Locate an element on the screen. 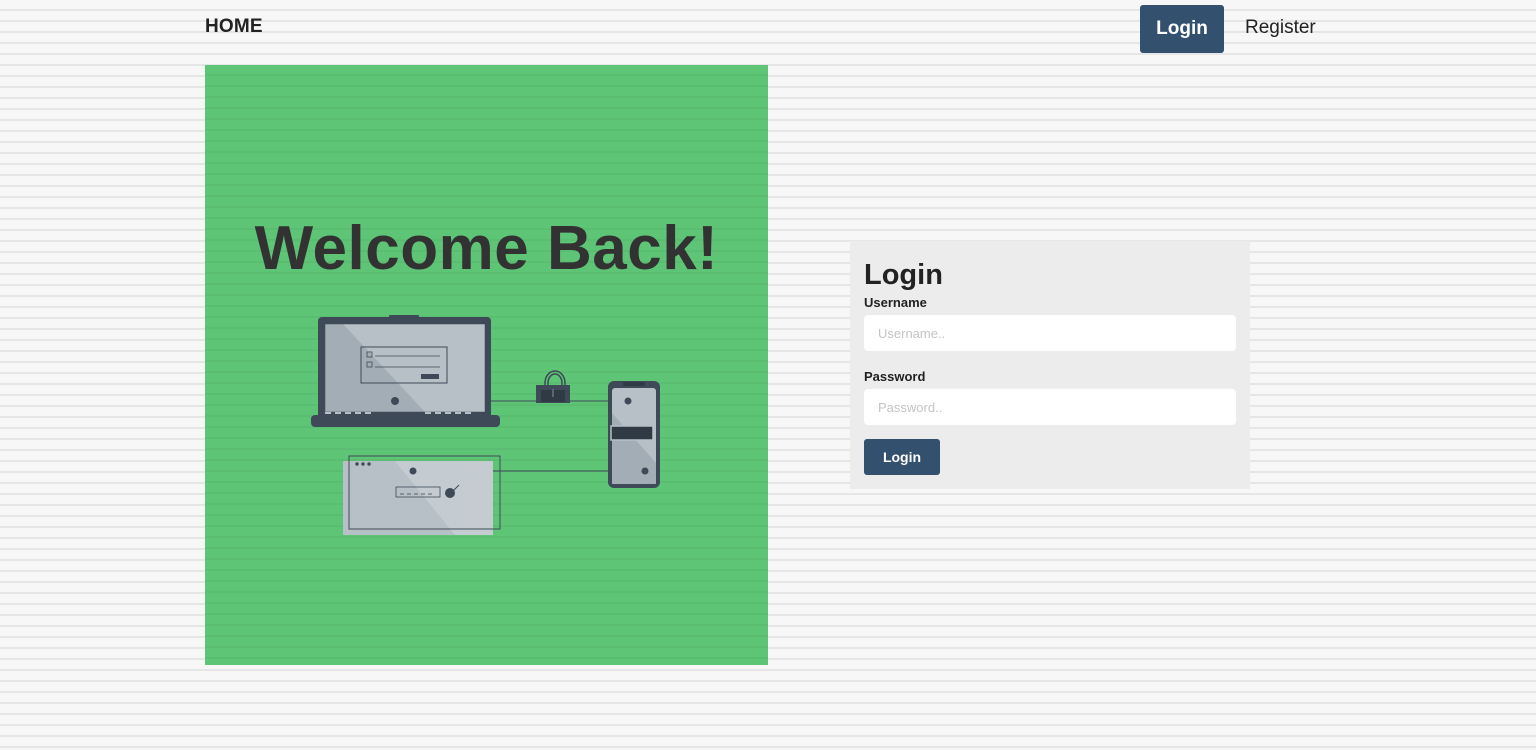  hero-title: Welcome Back! is located at coordinates (486, 248).